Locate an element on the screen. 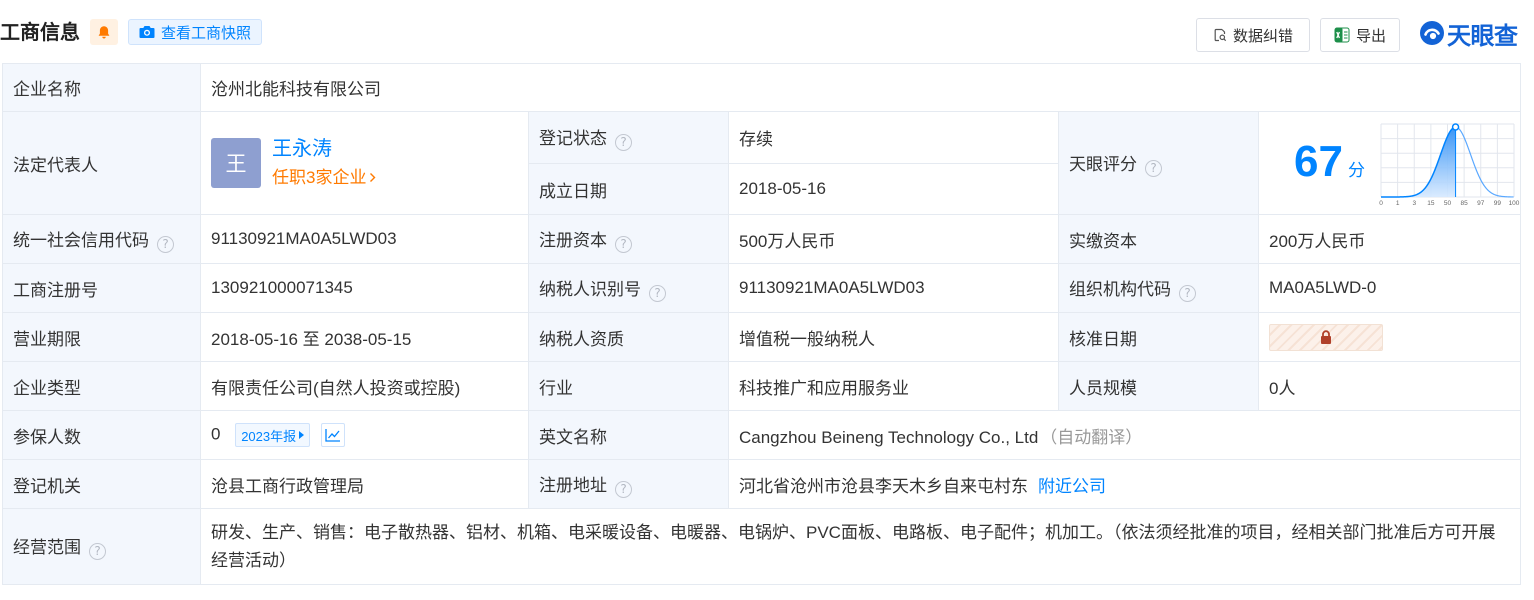  legal-rep-avatar: 王 is located at coordinates (236, 163).